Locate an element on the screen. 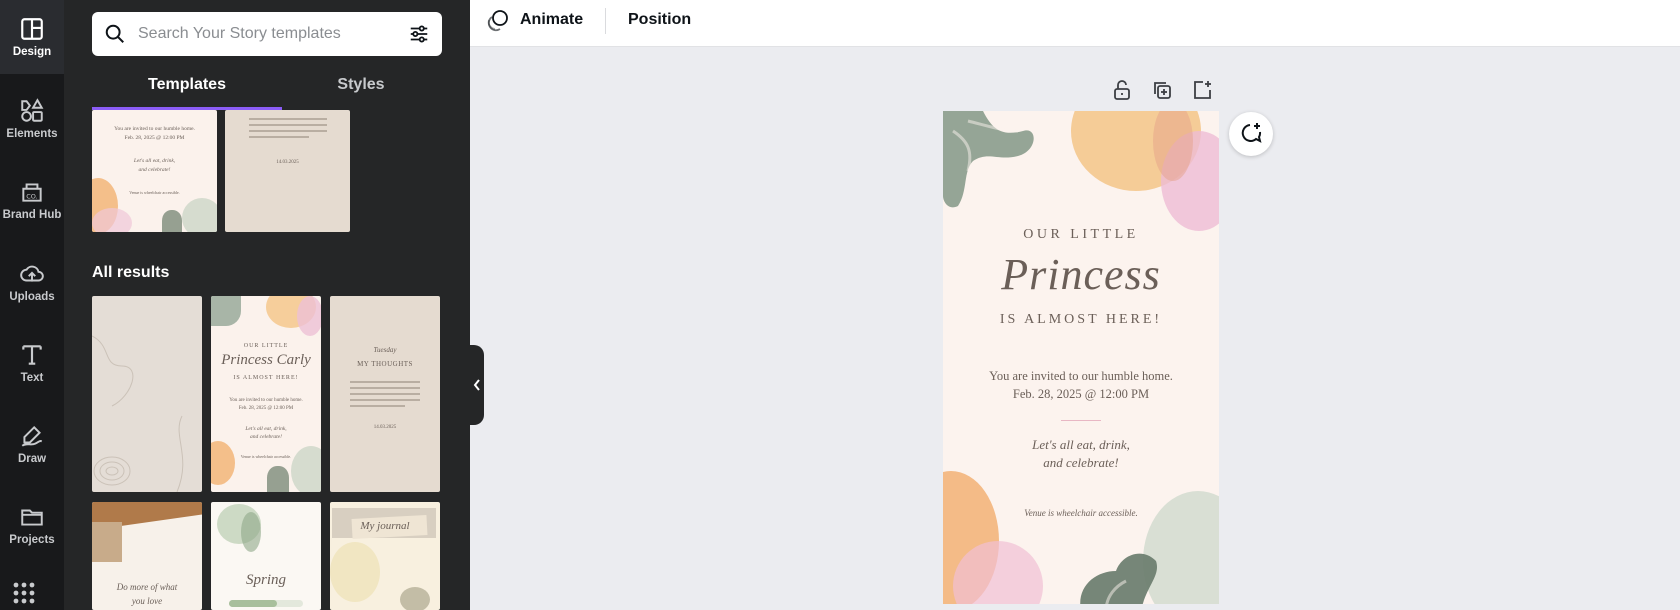 The height and width of the screenshot is (610, 1680). add-page-icon is located at coordinates (1202, 90).